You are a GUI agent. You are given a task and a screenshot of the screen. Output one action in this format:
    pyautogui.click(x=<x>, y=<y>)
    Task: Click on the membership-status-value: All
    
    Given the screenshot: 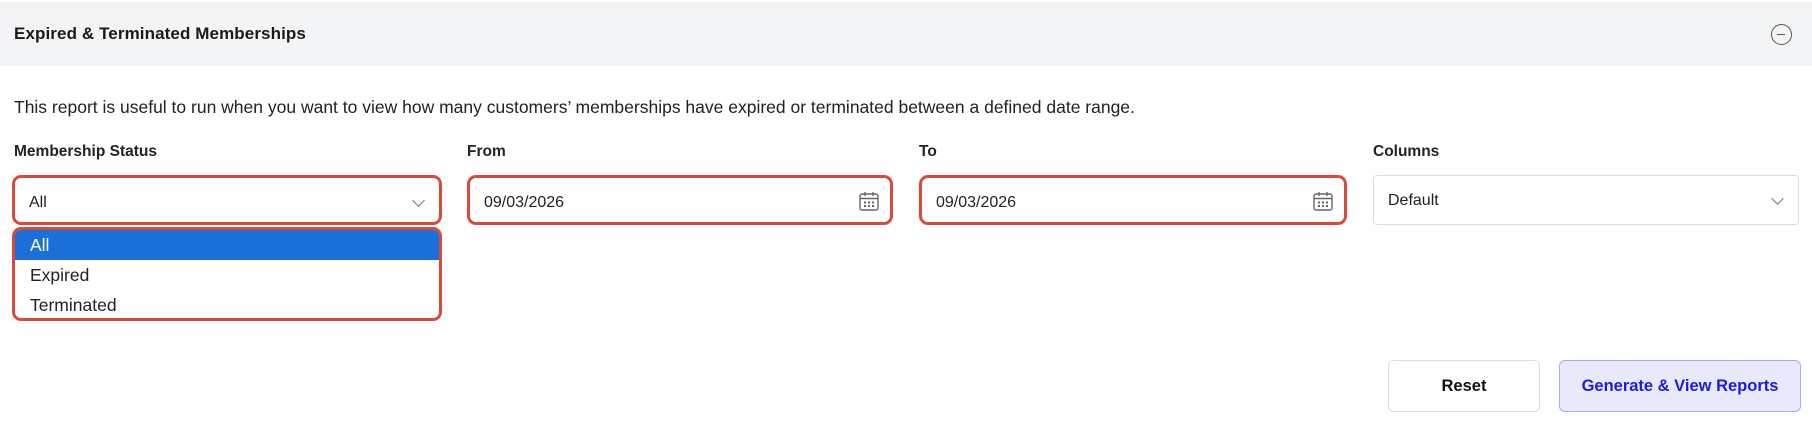 What is the action you would take?
    pyautogui.click(x=38, y=202)
    